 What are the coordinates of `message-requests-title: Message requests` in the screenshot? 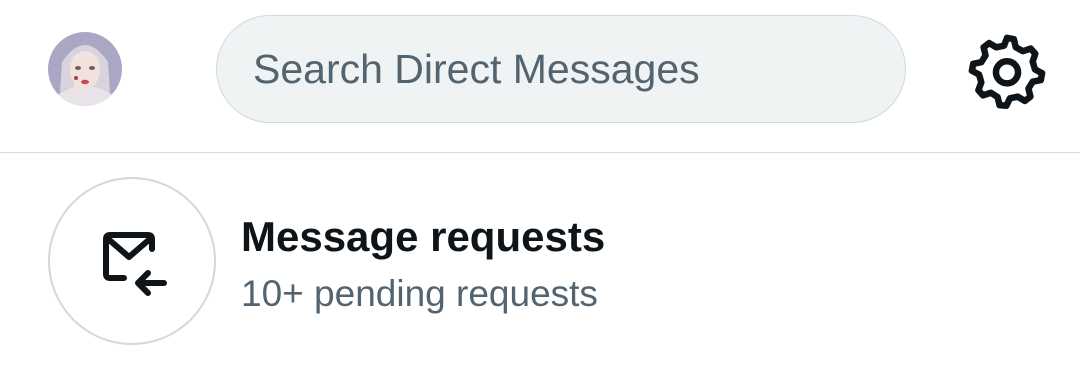 It's located at (423, 236).